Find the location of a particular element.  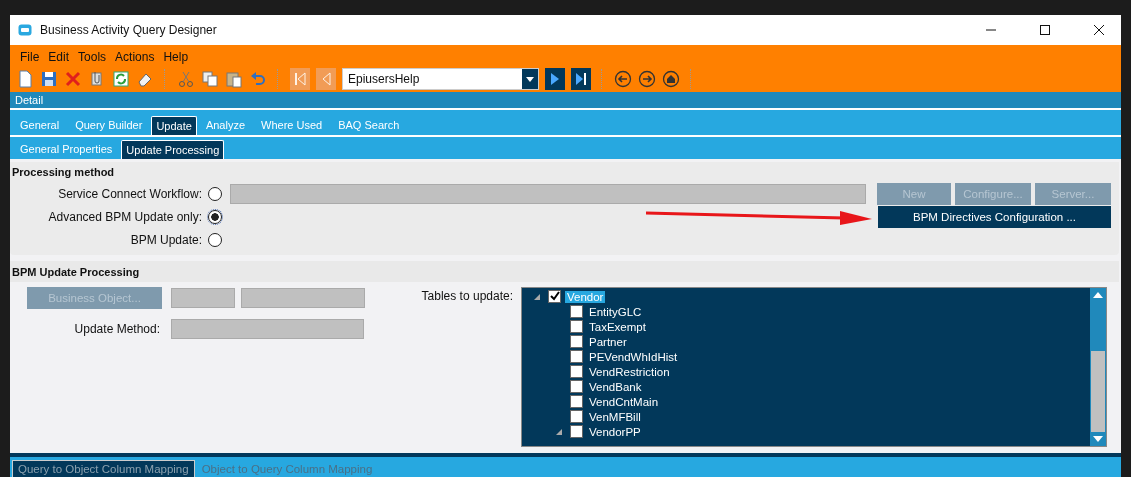

scrollbar-thumb is located at coordinates (1098, 391).